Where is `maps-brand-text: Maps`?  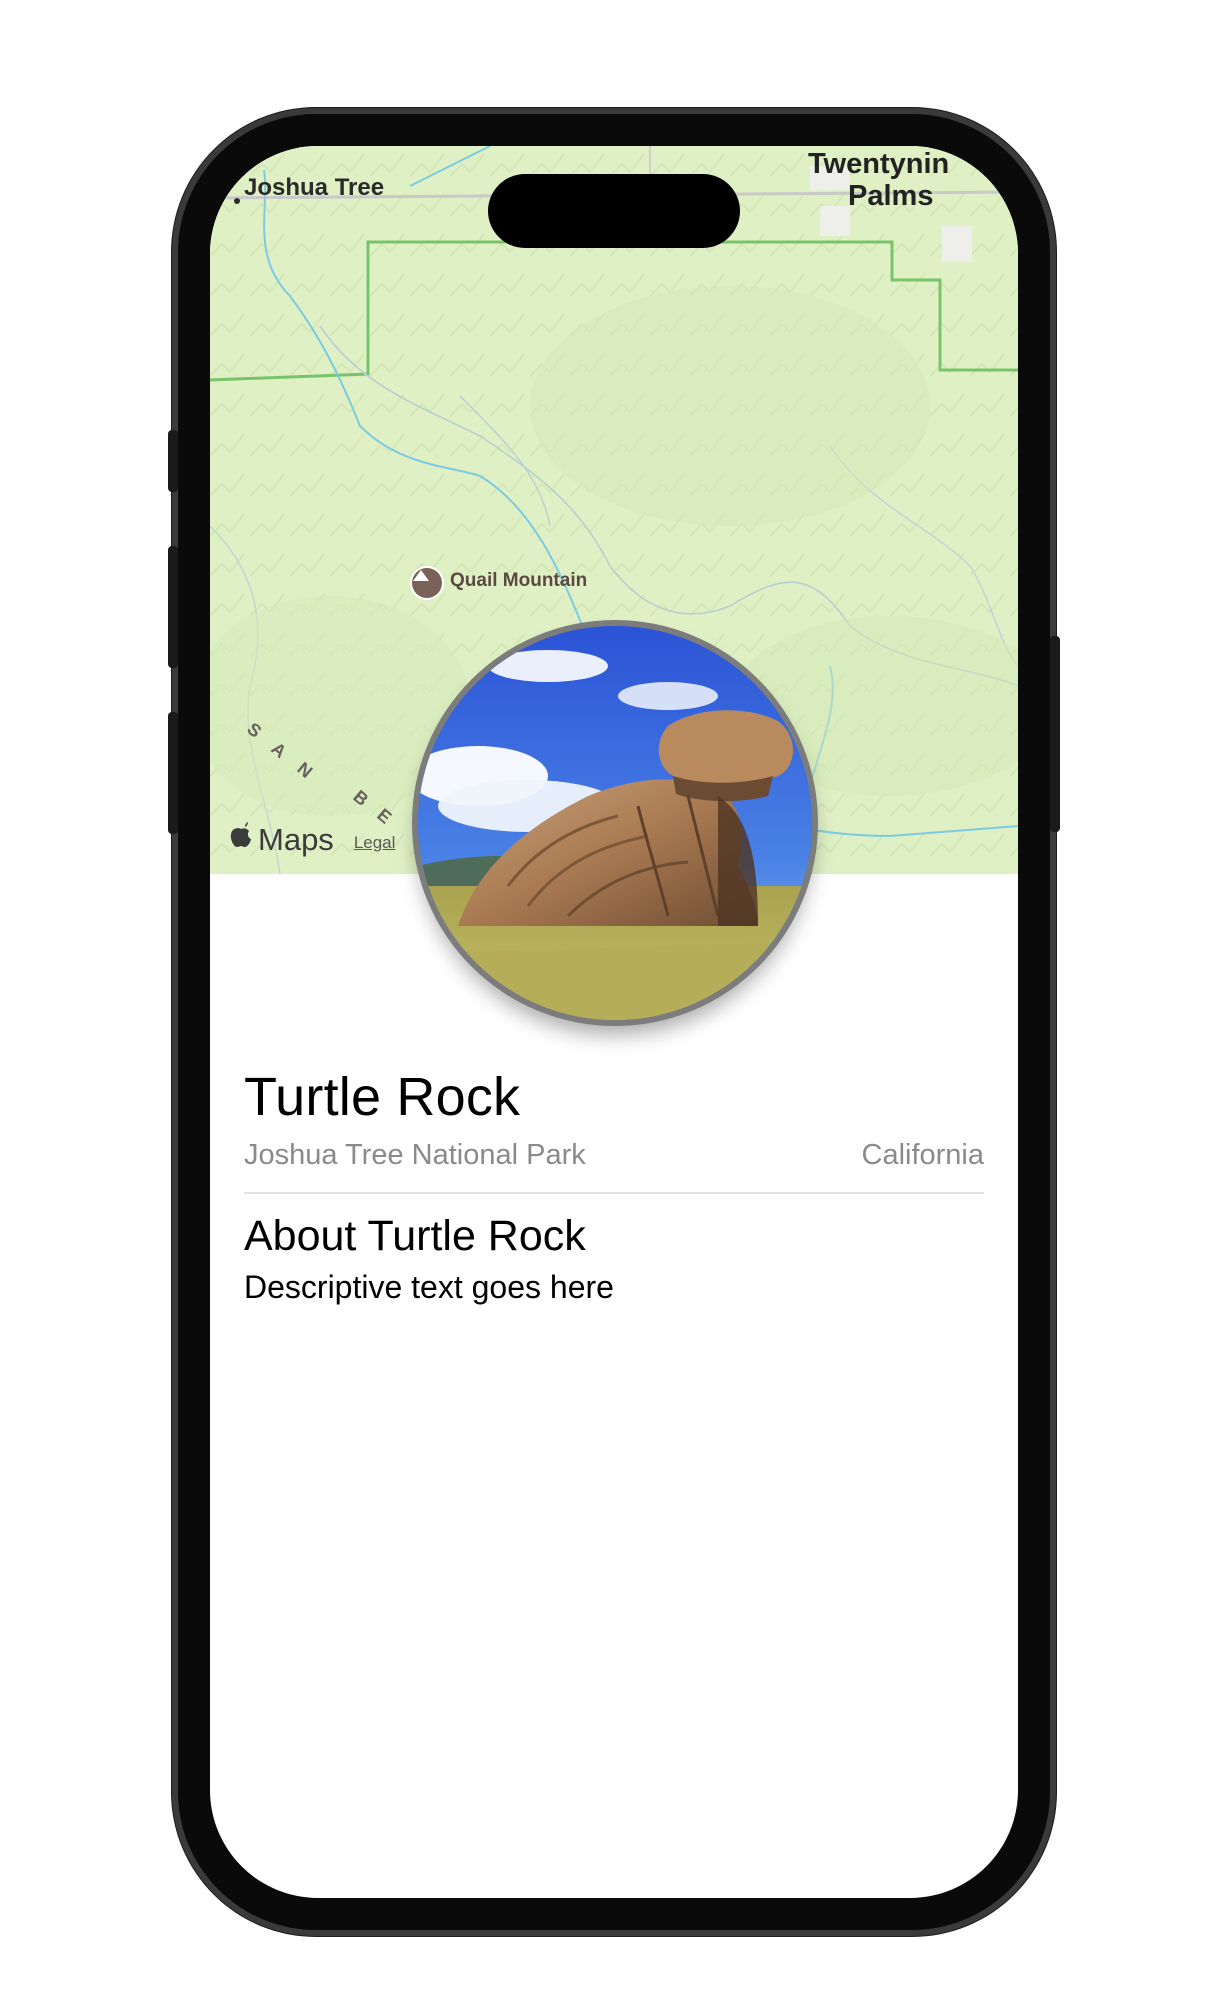 maps-brand-text: Maps is located at coordinates (296, 839).